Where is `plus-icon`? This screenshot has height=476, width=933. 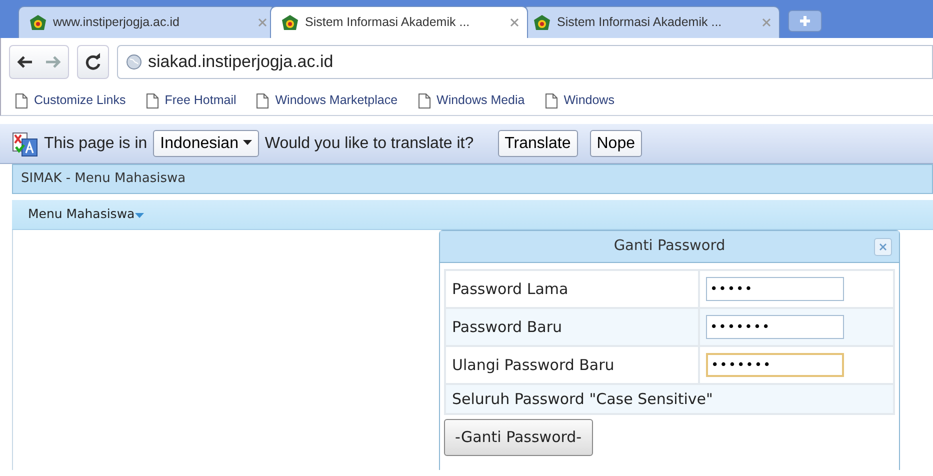 plus-icon is located at coordinates (805, 21).